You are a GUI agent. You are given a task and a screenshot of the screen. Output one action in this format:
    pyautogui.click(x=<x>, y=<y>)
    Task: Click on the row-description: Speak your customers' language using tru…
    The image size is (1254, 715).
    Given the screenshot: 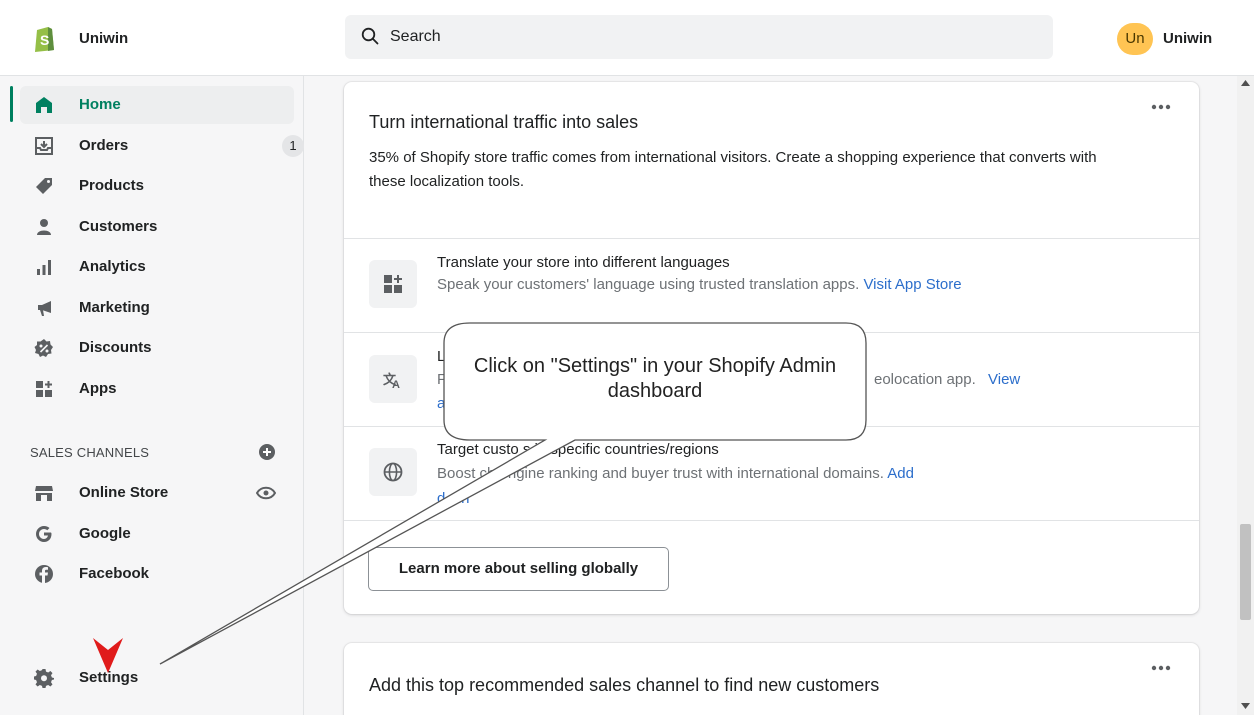 What is the action you would take?
    pyautogui.click(x=737, y=285)
    